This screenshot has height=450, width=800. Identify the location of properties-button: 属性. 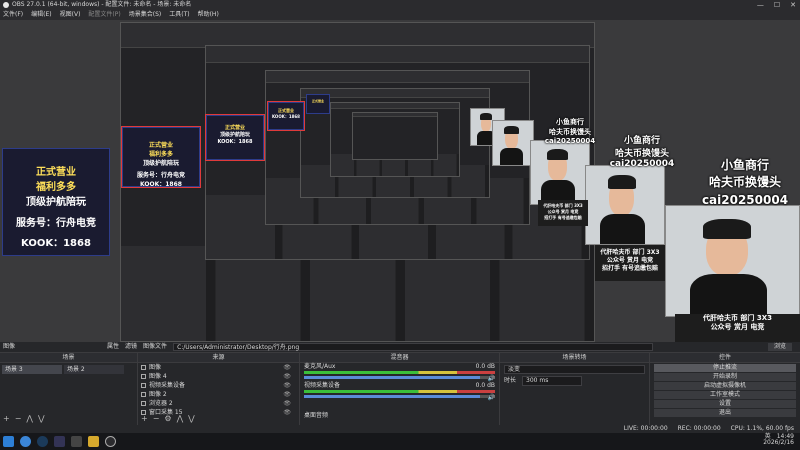
(113, 347).